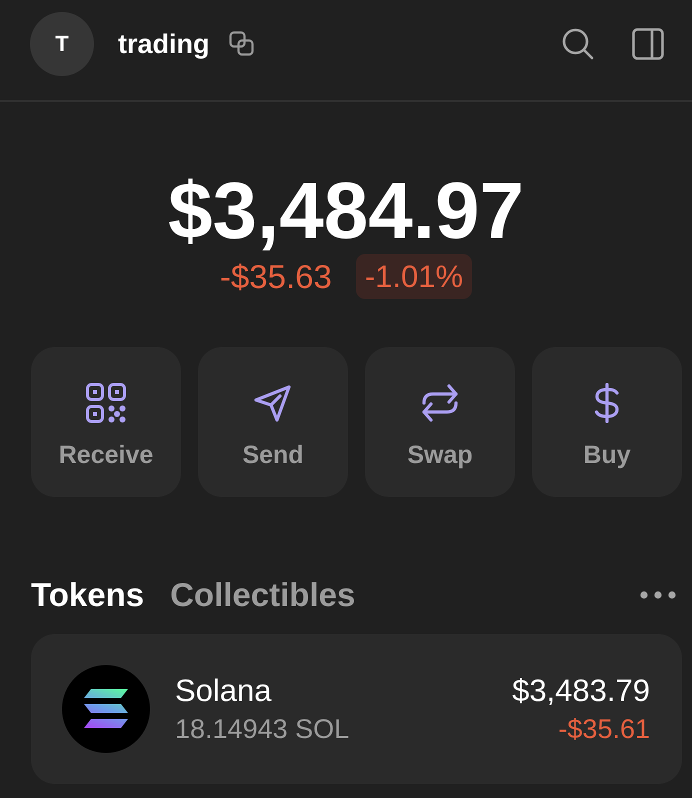  I want to click on token-name: Solana, so click(224, 691).